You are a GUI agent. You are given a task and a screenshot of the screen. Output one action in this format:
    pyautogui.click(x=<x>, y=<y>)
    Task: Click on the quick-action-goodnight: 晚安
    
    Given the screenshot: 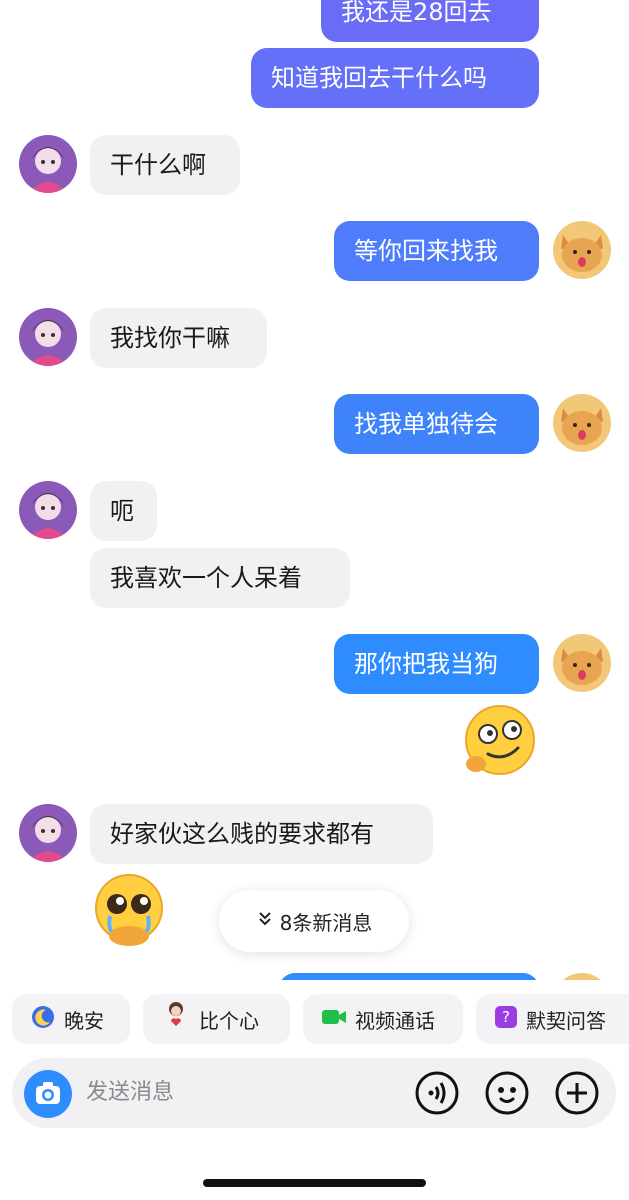 What is the action you would take?
    pyautogui.click(x=71, y=1019)
    